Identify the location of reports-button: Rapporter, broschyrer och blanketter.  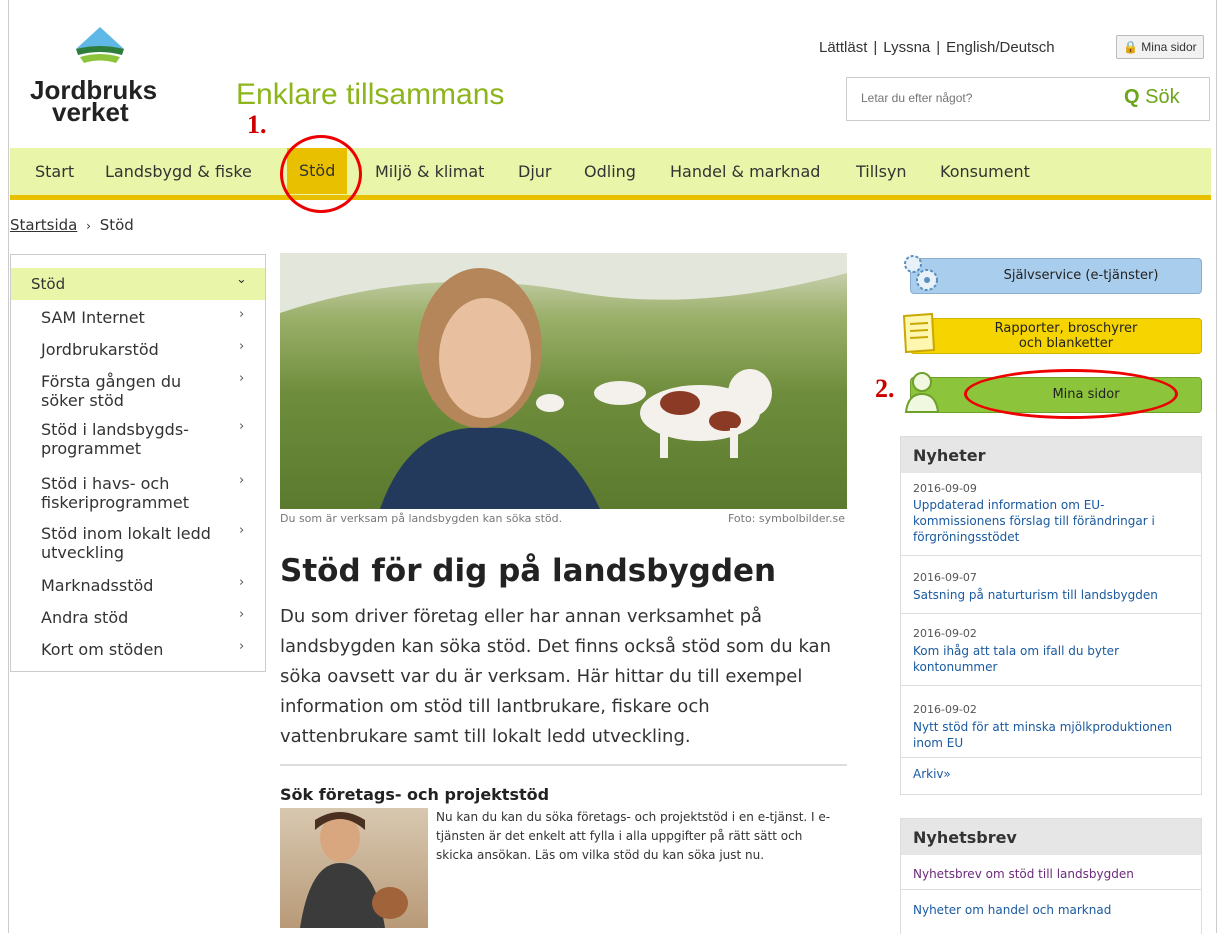
(1056, 336).